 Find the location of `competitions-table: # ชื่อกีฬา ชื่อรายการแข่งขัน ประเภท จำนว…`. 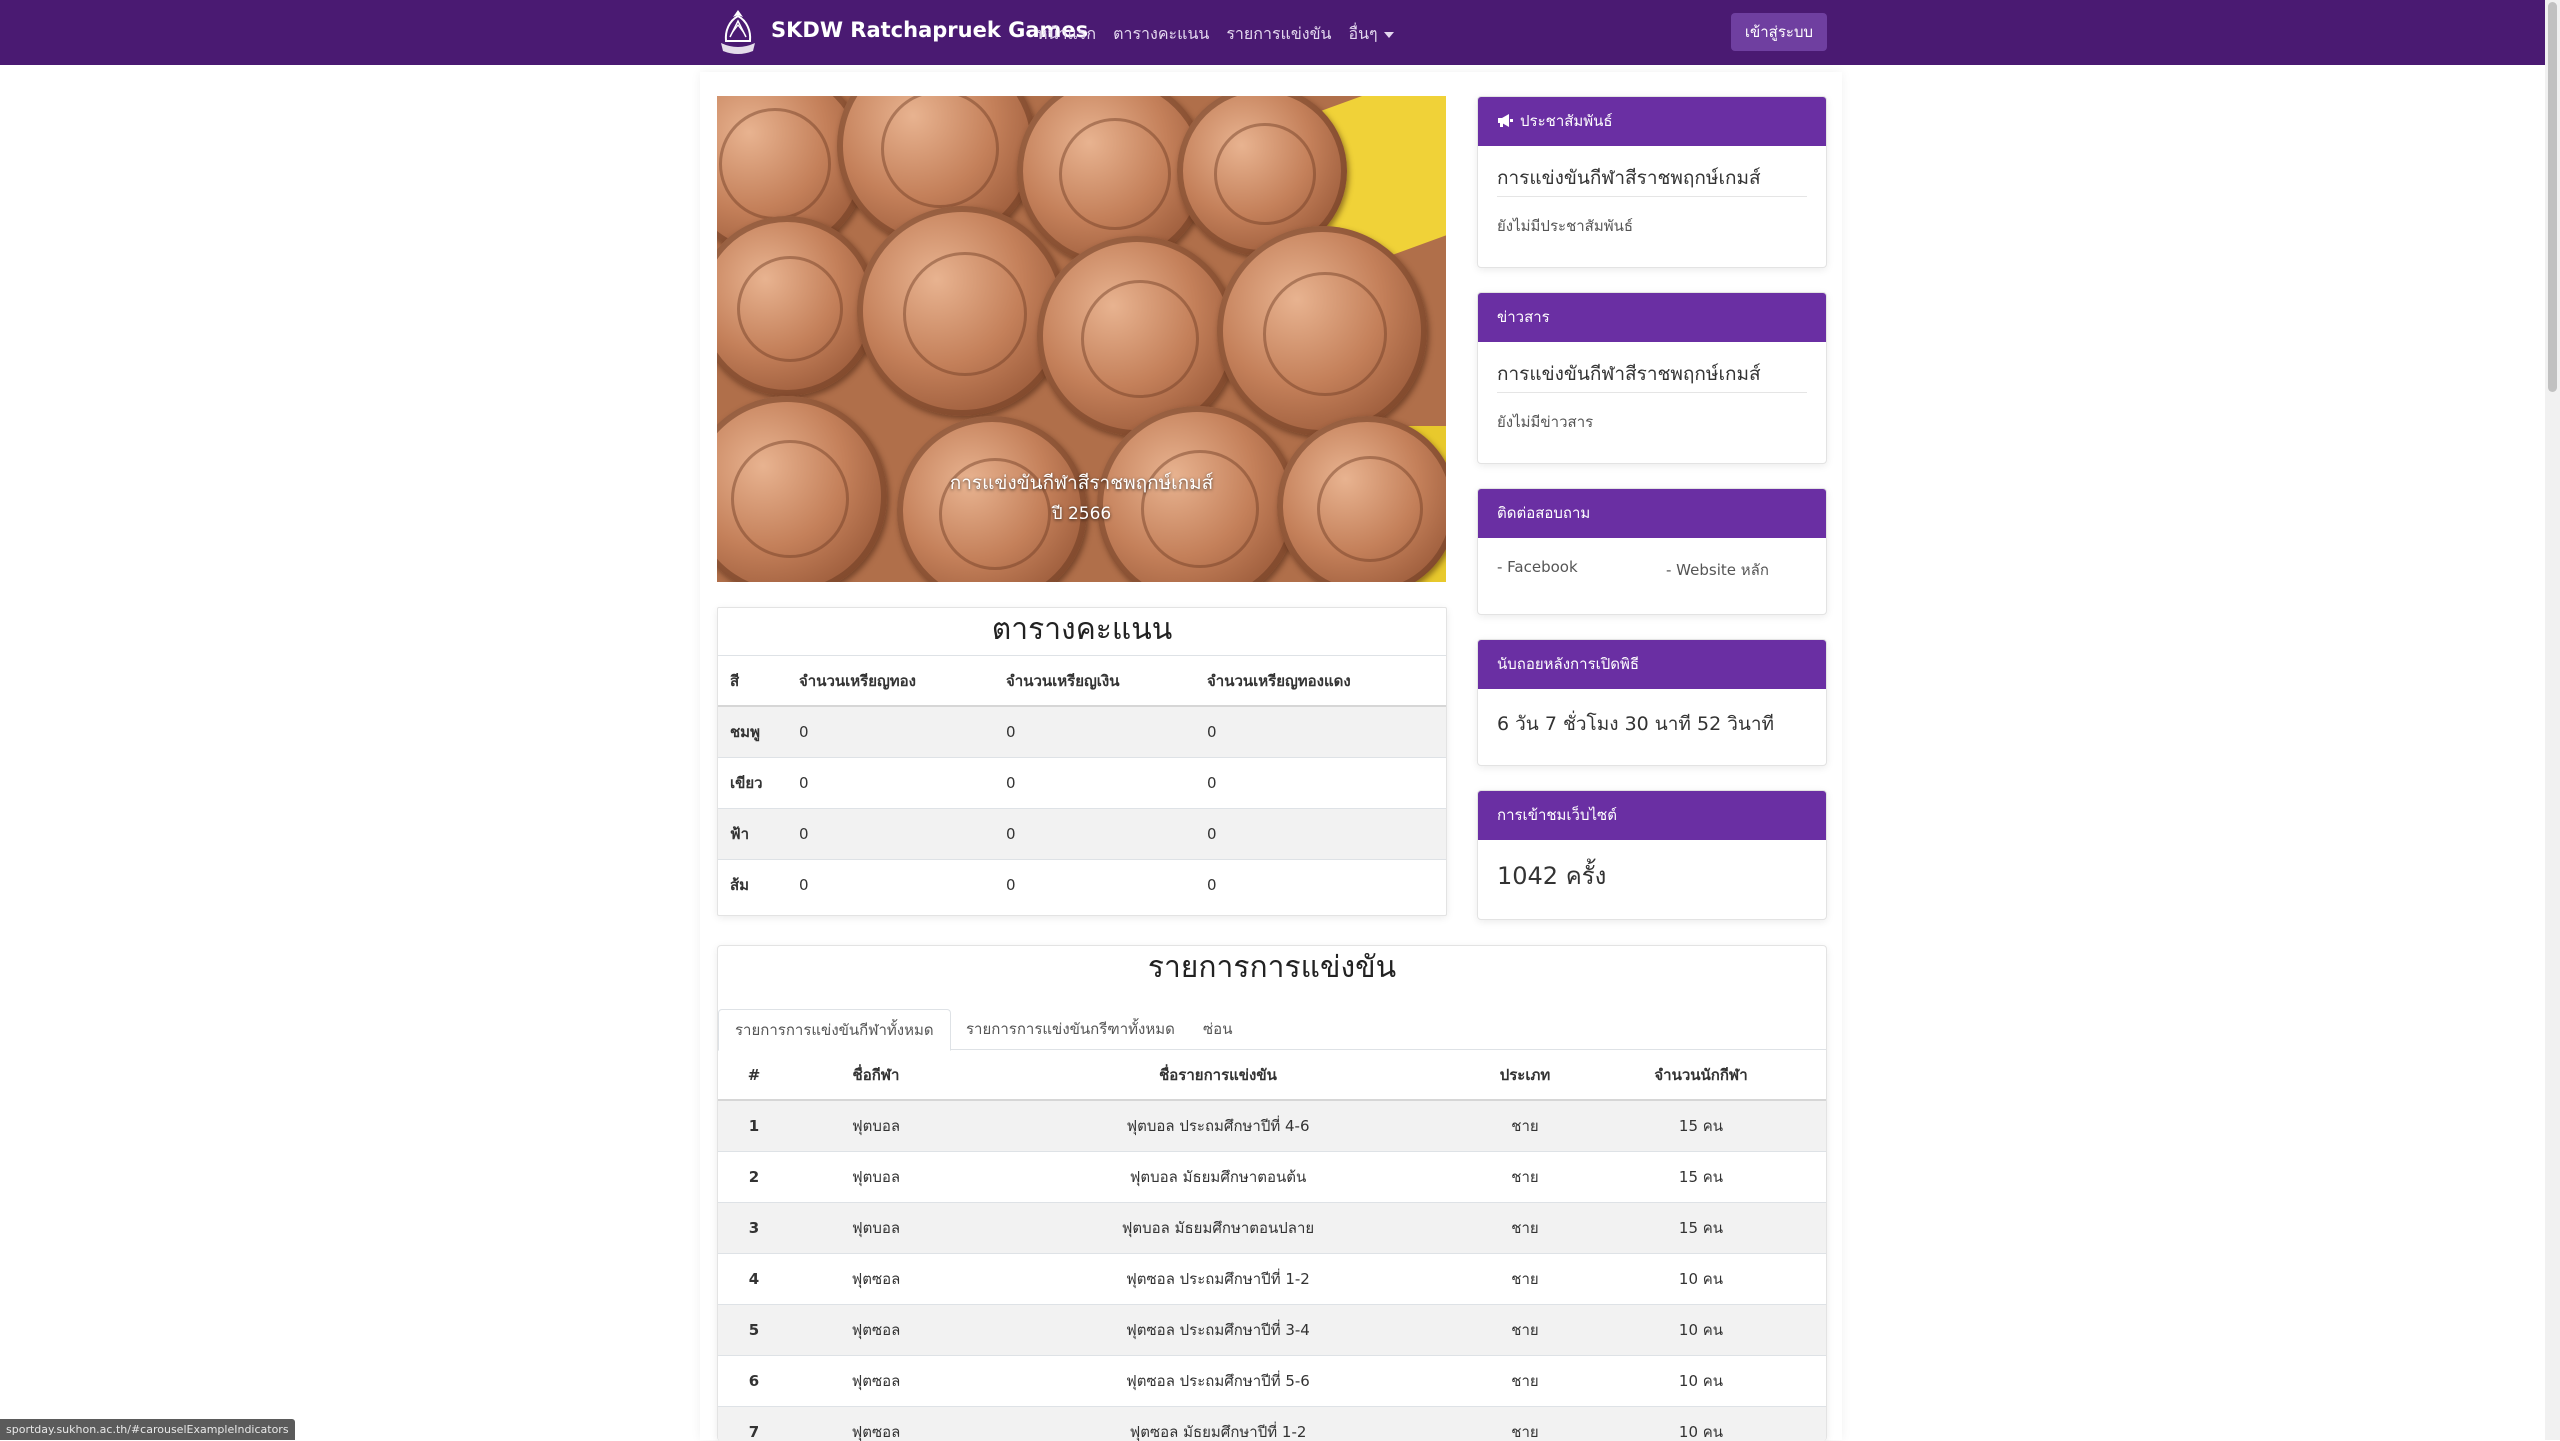

competitions-table: # ชื่อกีฬา ชื่อรายการแข่งขัน ประเภท จำนว… is located at coordinates (1272, 1245).